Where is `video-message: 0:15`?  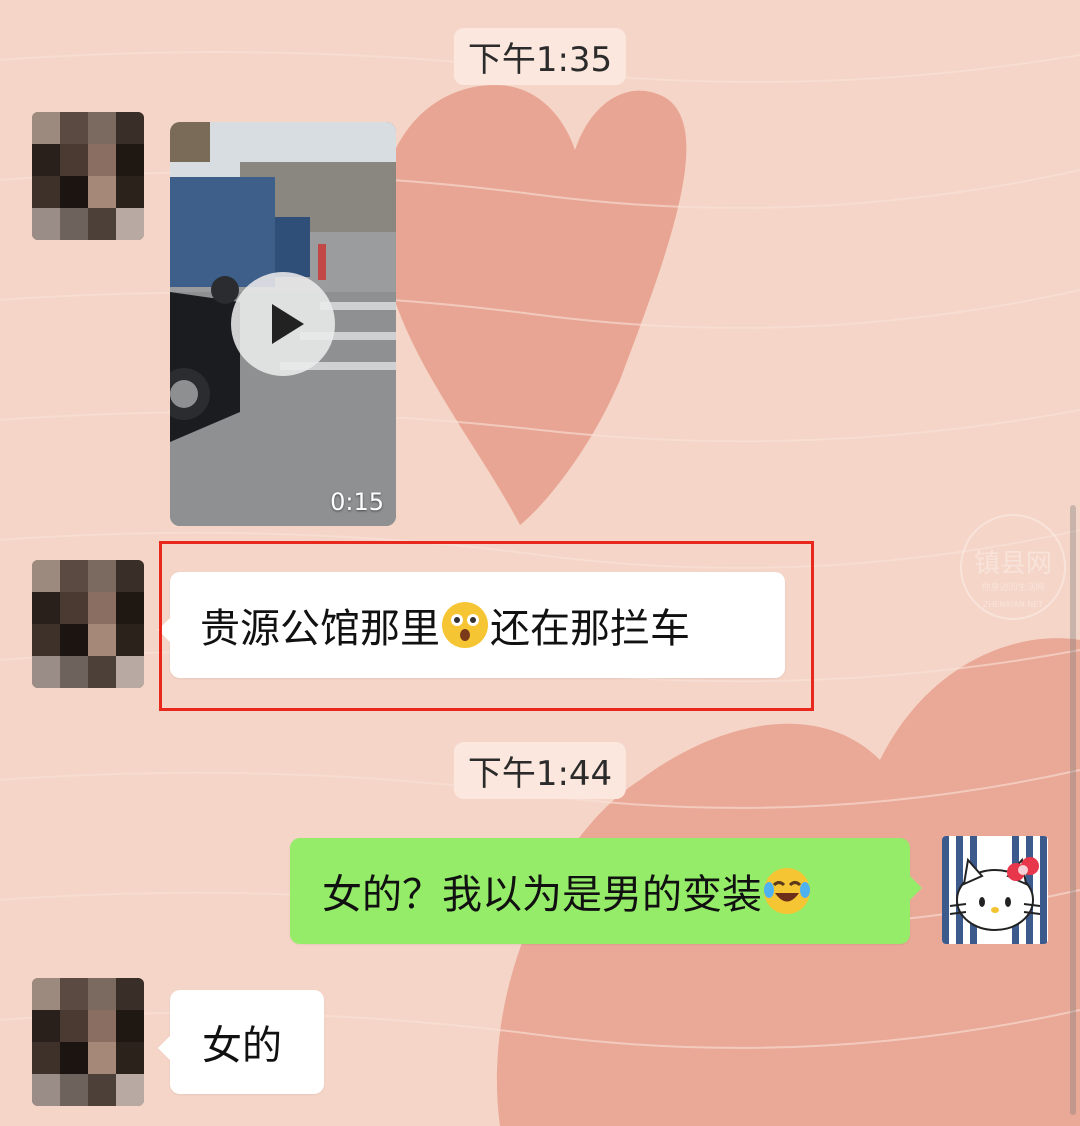 video-message: 0:15 is located at coordinates (283, 324).